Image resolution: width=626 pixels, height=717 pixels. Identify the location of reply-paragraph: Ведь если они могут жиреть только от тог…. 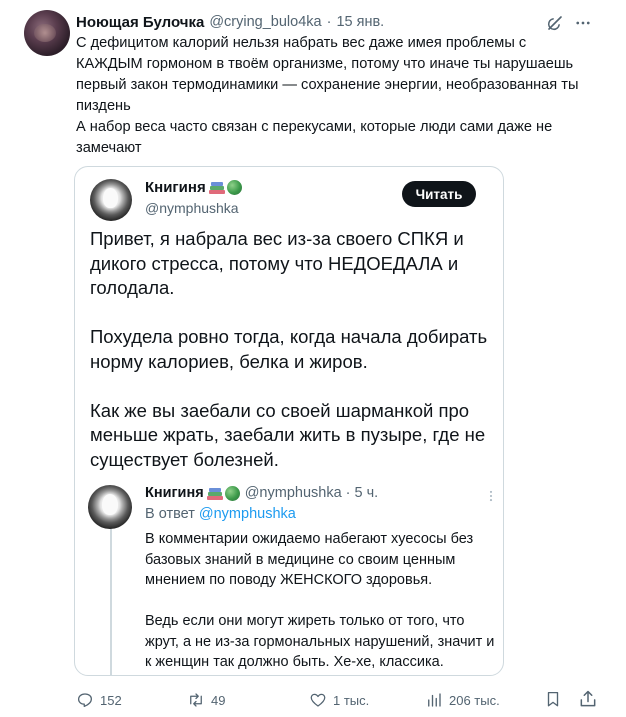
(320, 641).